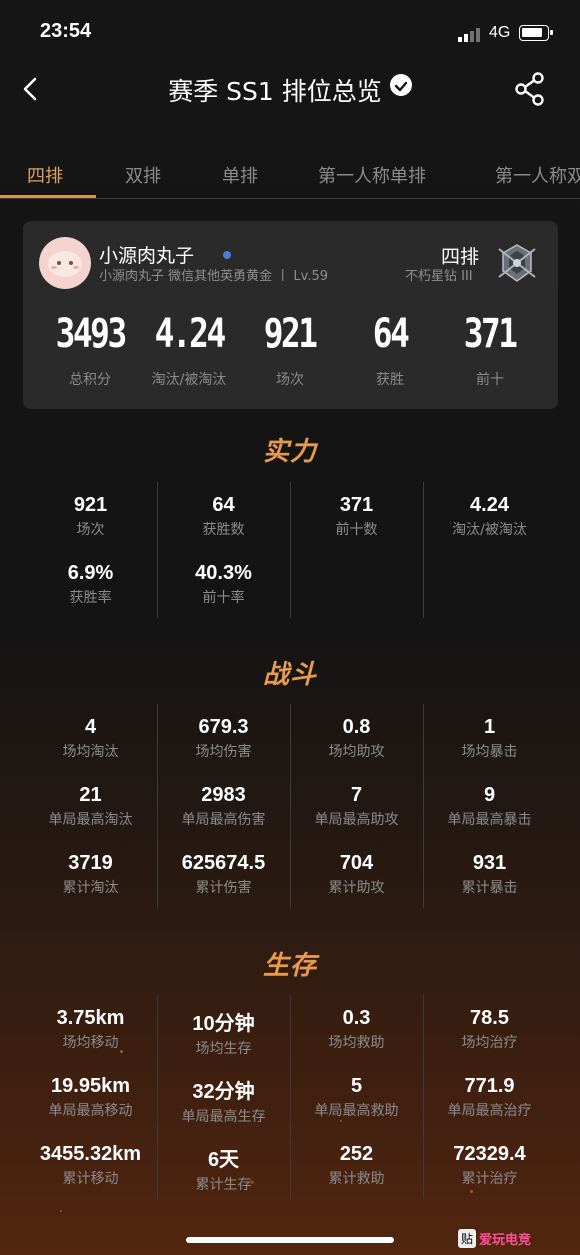 Image resolution: width=580 pixels, height=1255 pixels. Describe the element at coordinates (223, 505) in the screenshot. I see `stat-value: 64` at that location.